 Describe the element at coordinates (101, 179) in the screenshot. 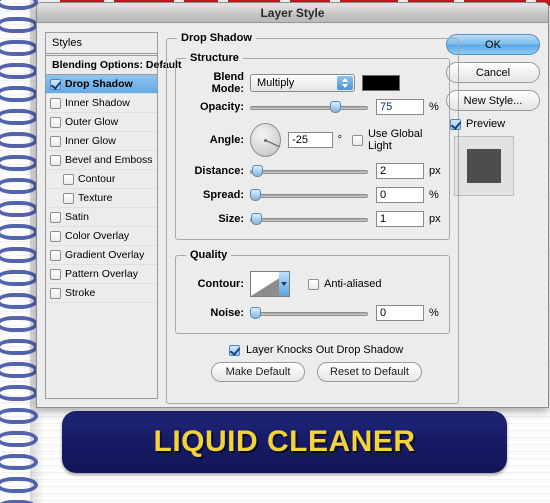

I see `style-item-contour: Contour` at that location.